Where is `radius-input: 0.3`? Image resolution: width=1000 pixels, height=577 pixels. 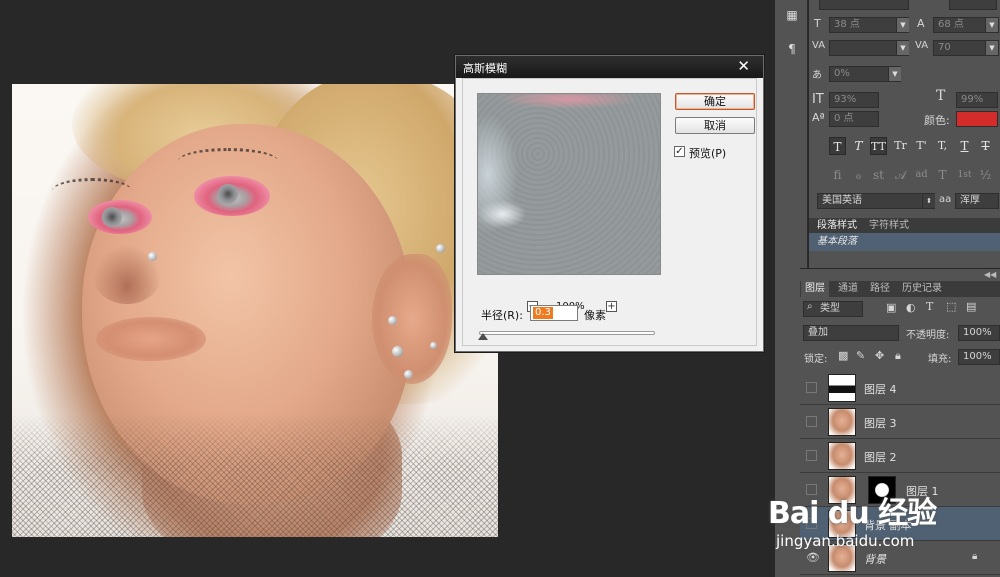 radius-input: 0.3 is located at coordinates (554, 313).